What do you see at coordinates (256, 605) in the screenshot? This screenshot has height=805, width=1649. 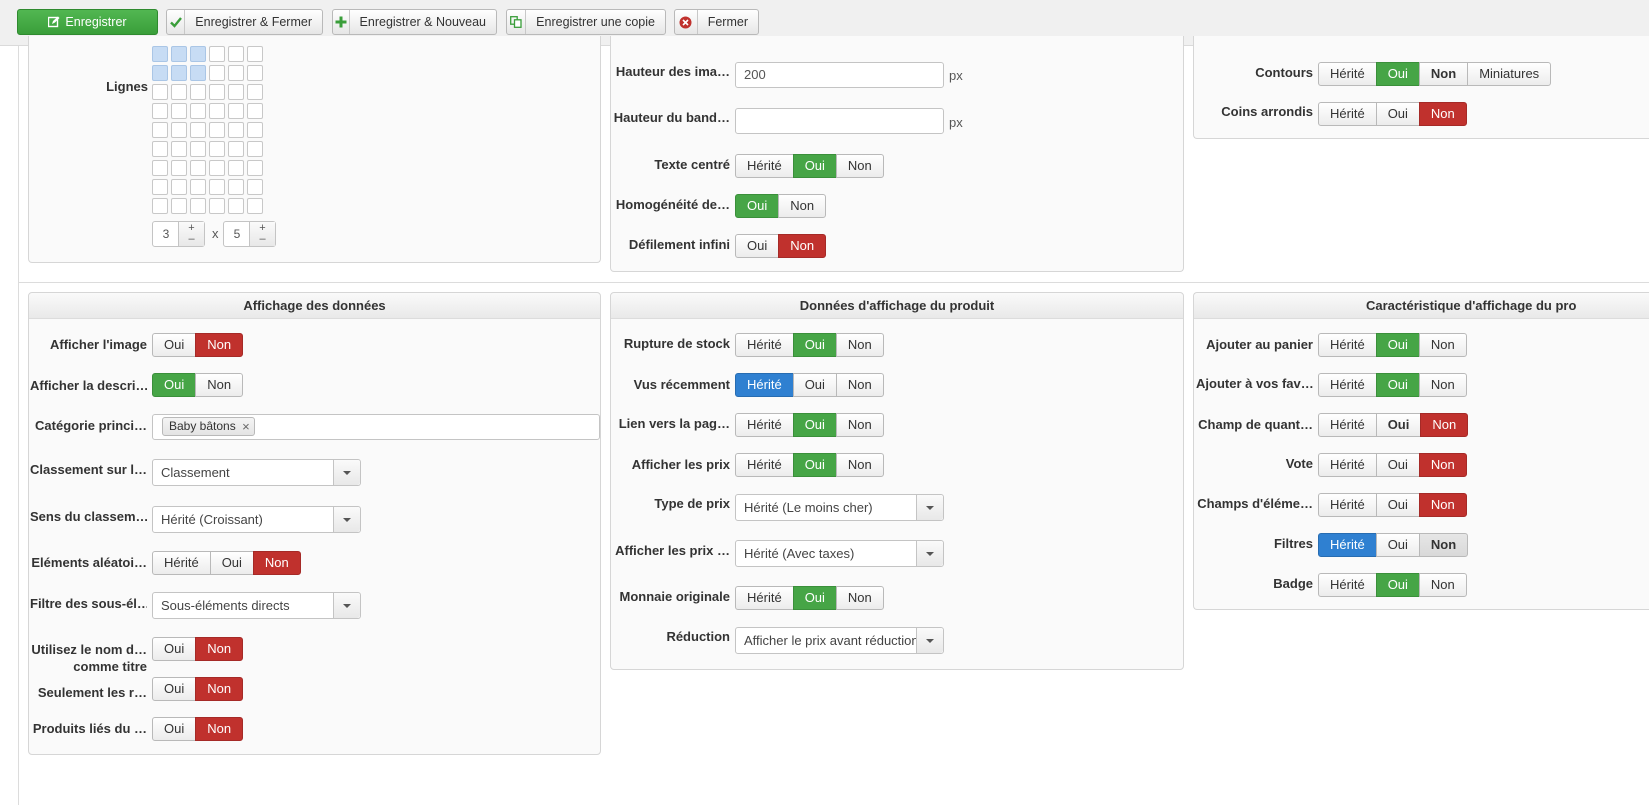 I see `subitem-filter-select: Sous-éléments directs` at bounding box center [256, 605].